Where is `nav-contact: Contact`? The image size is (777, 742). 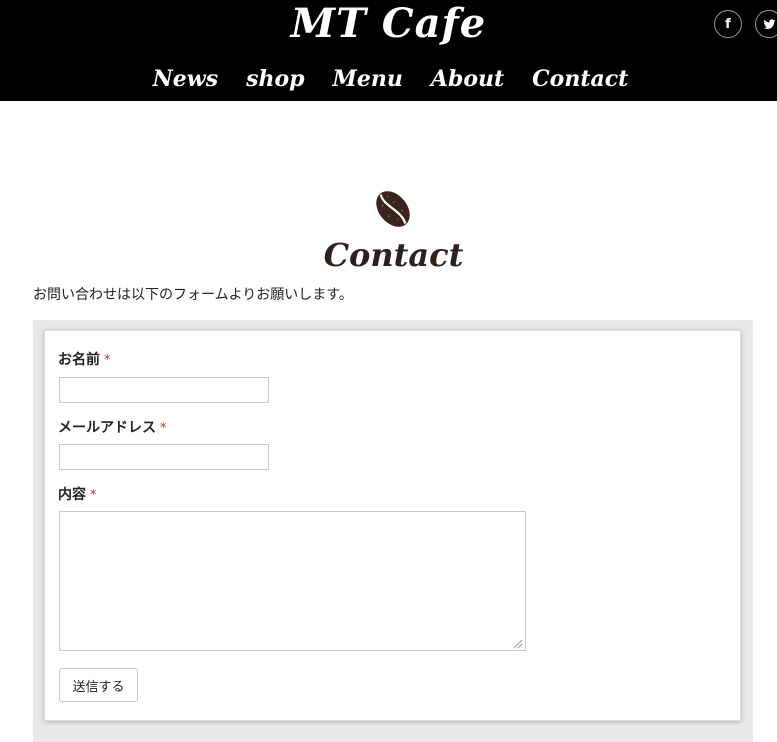 nav-contact: Contact is located at coordinates (580, 79).